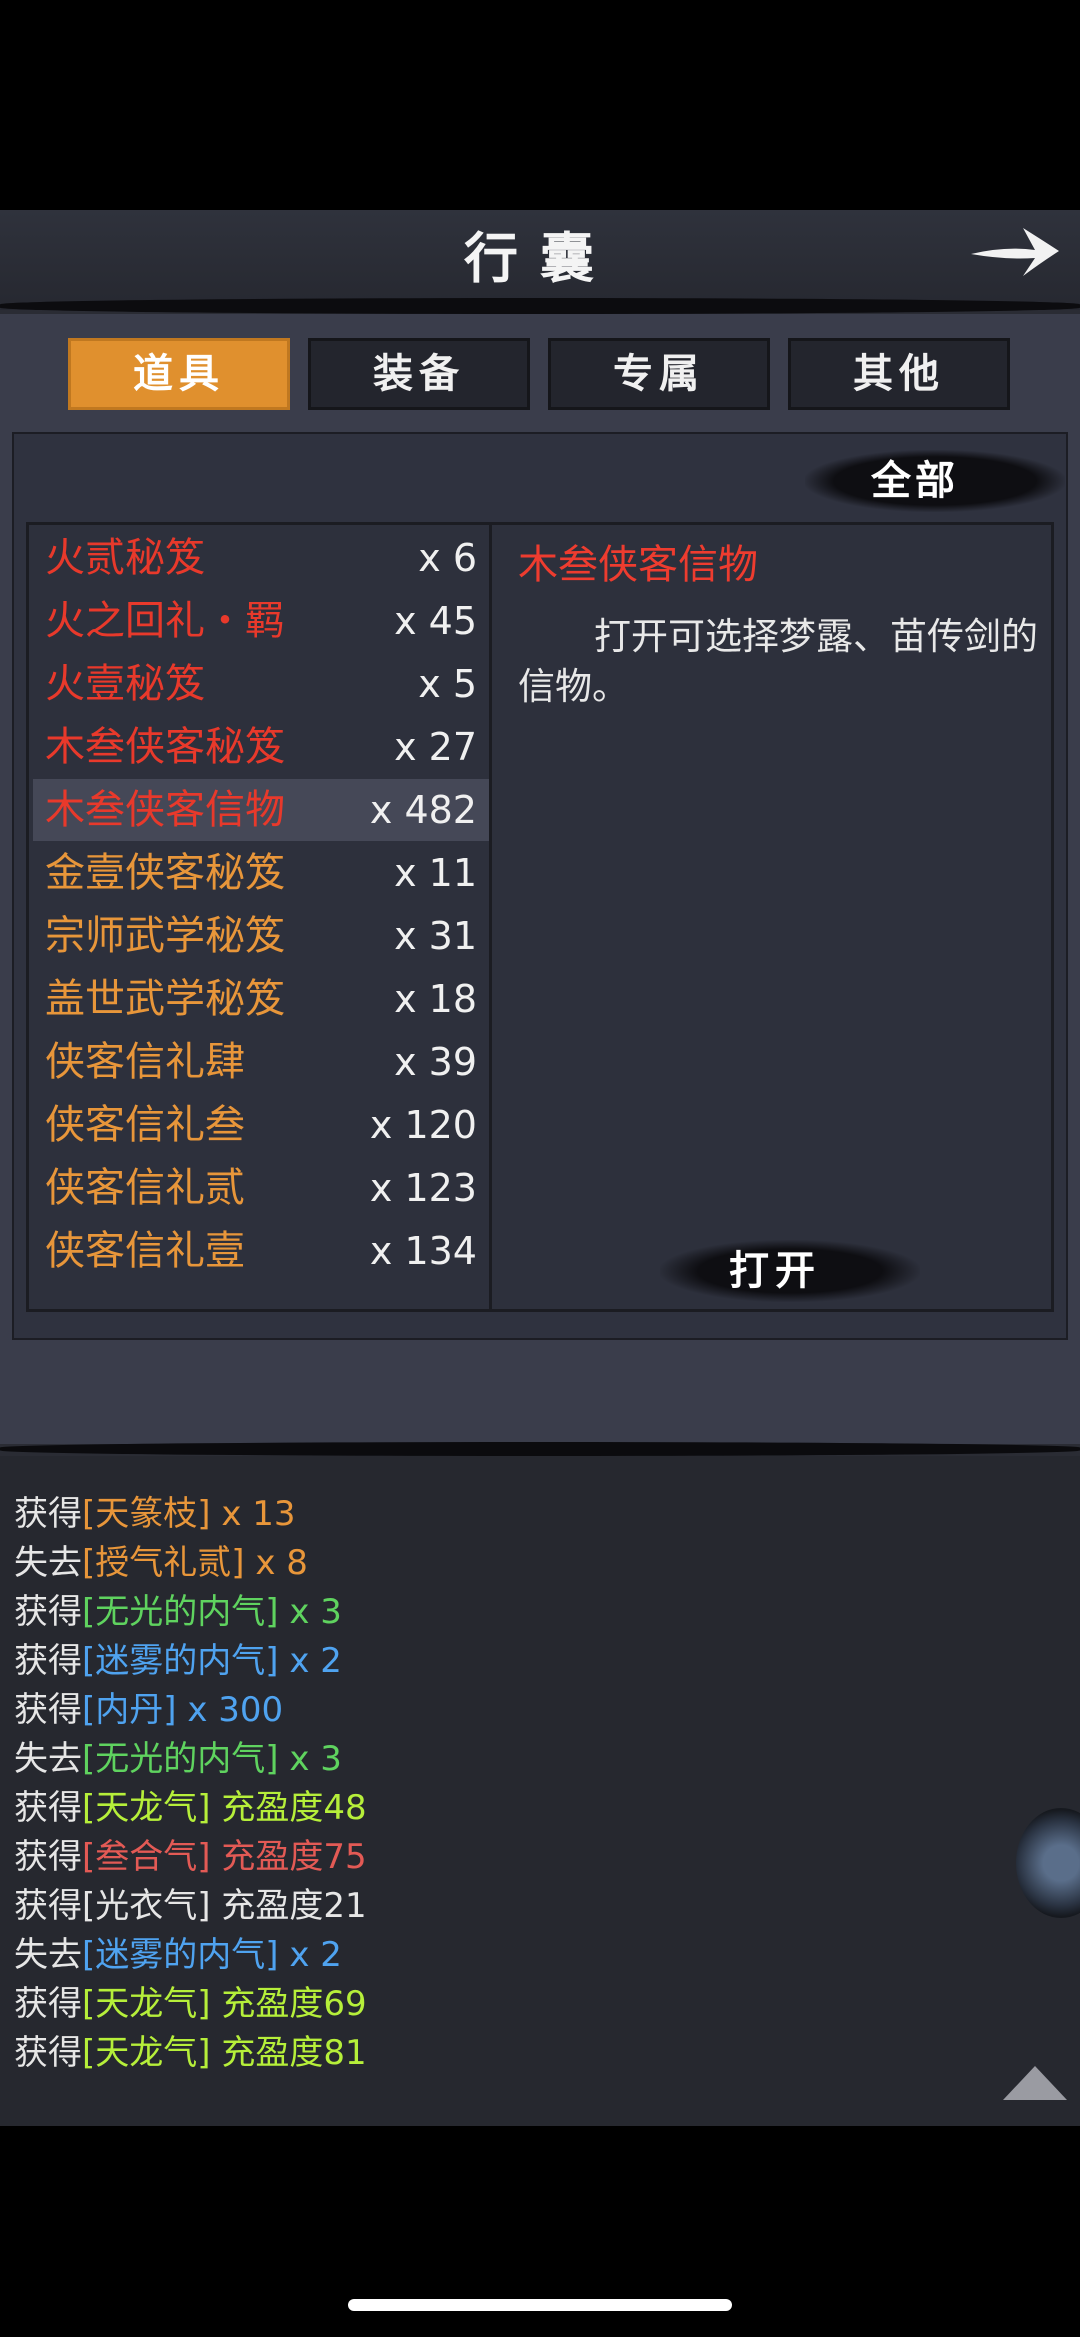 The width and height of the screenshot is (1080, 2337). What do you see at coordinates (261, 1251) in the screenshot?
I see `list-item: 侠客信礼壹 x 134` at bounding box center [261, 1251].